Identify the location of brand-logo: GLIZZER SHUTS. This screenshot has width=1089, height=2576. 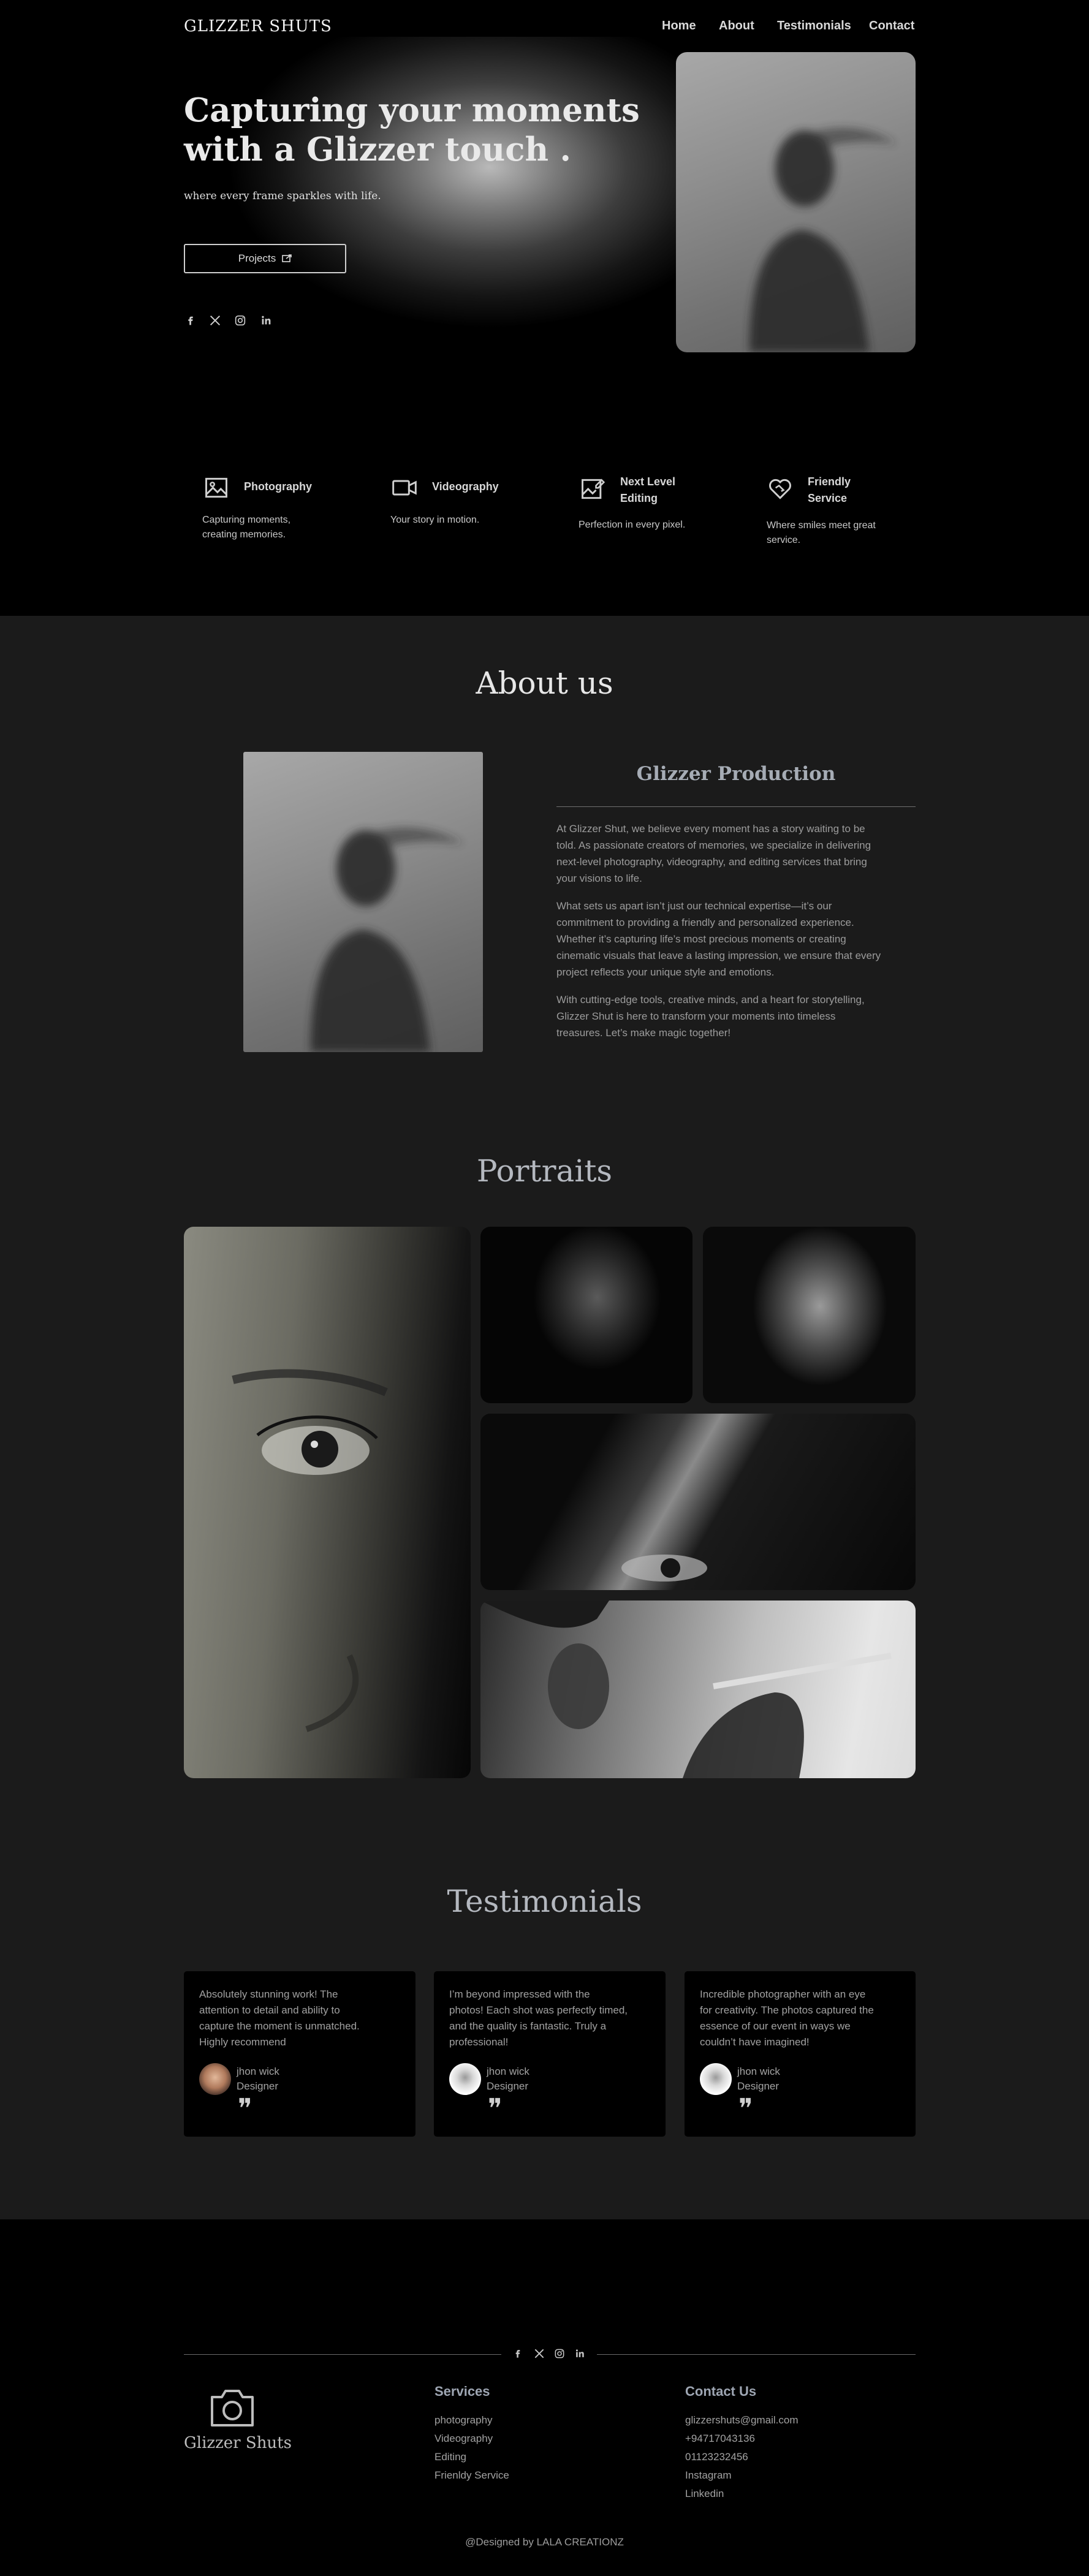
(258, 26).